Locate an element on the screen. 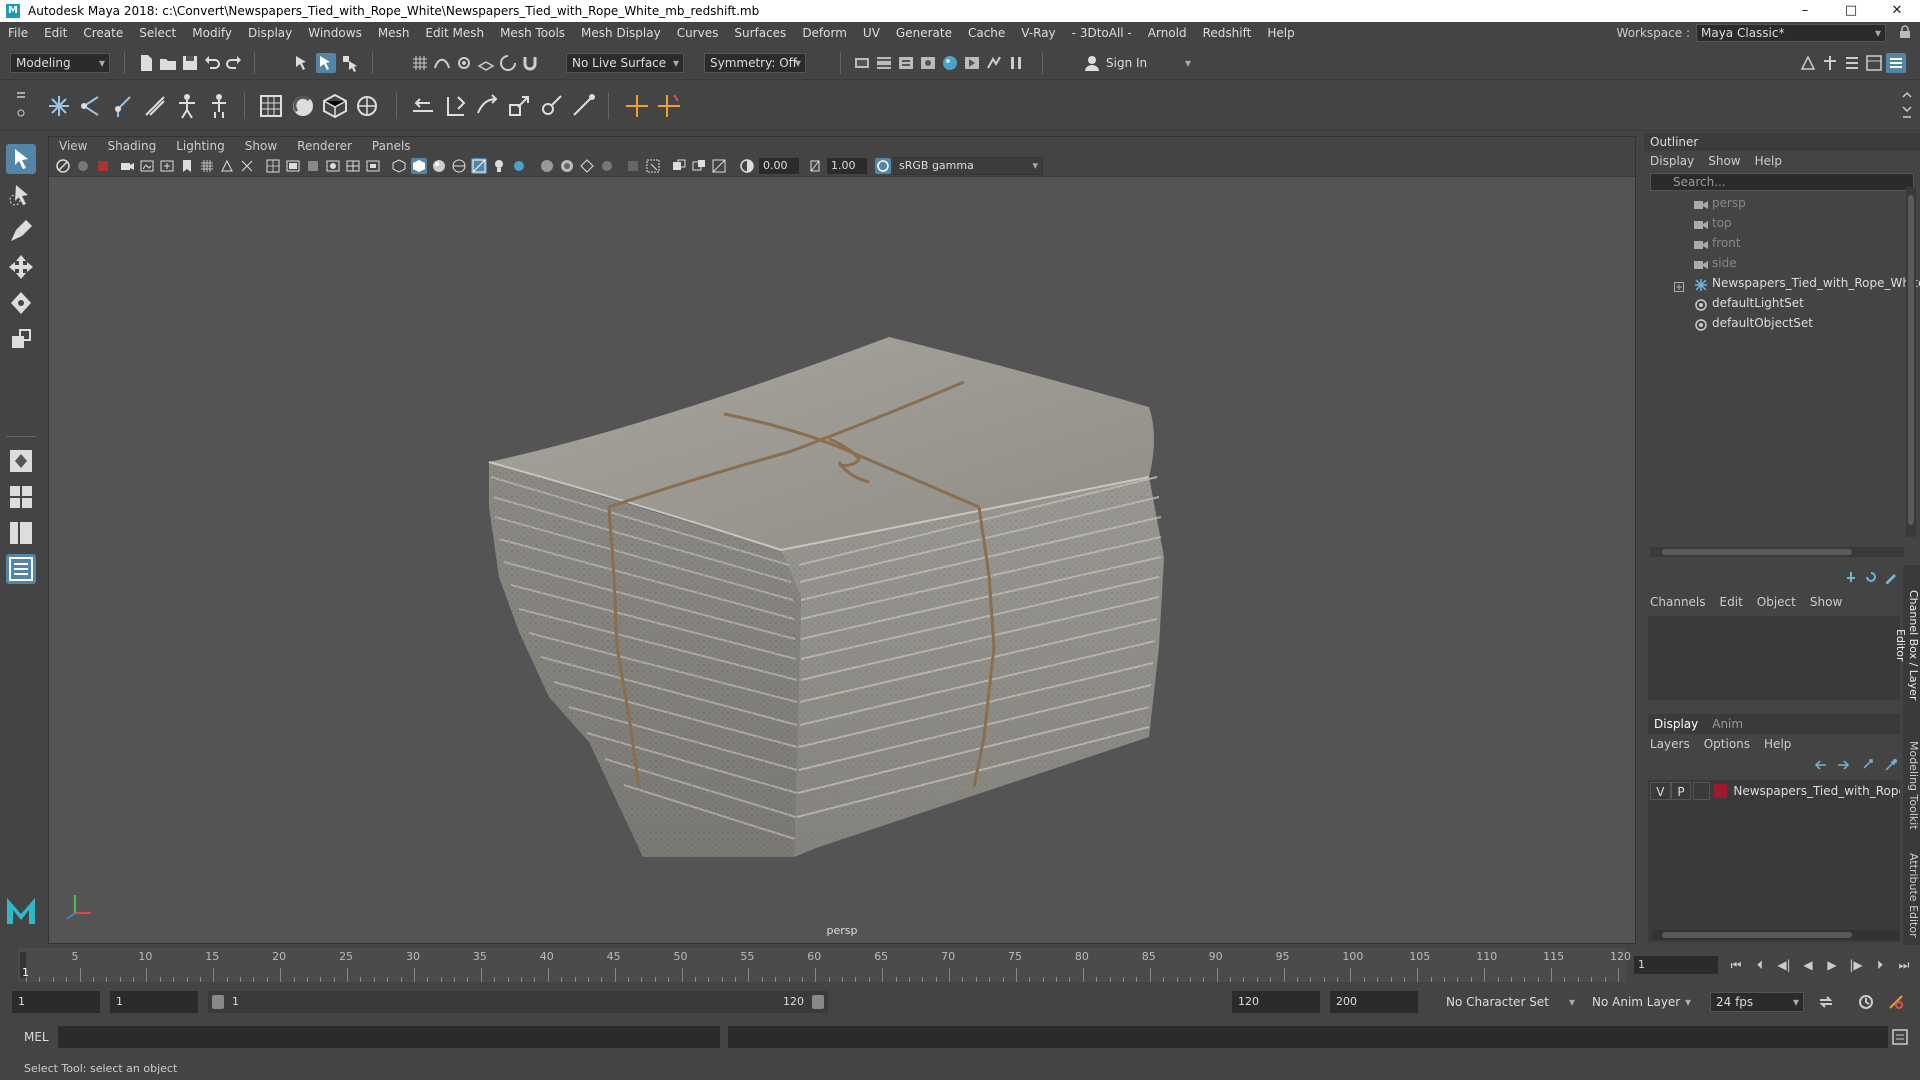 The height and width of the screenshot is (1080, 1920). menu-deform: Deform is located at coordinates (824, 33).